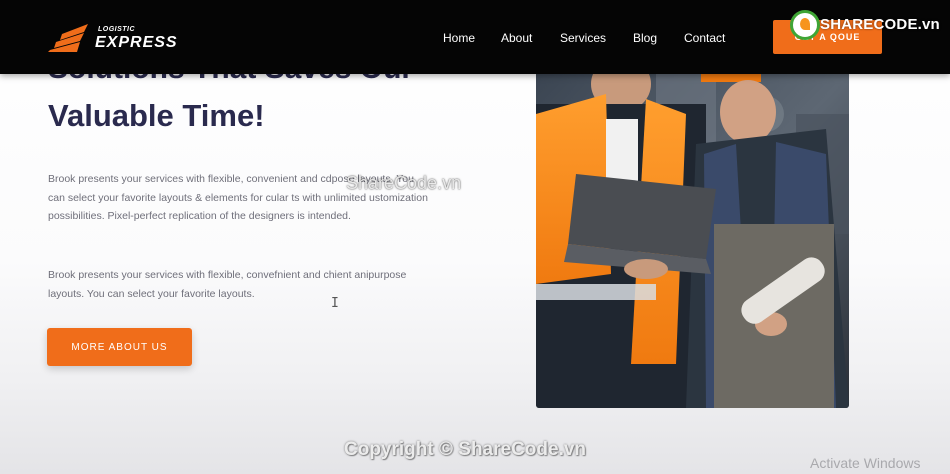 The width and height of the screenshot is (950, 474). I want to click on brand-logo: LOGISTIC EXPRESS, so click(113, 39).